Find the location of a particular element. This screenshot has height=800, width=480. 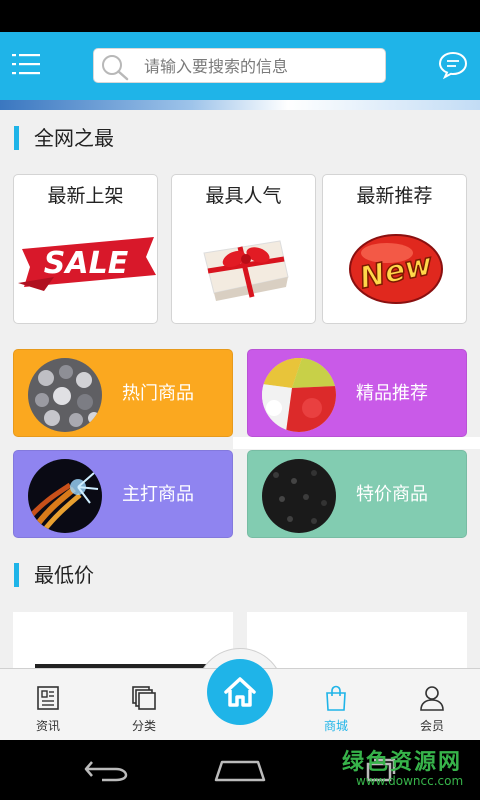

category-special-offers: 特价商品 is located at coordinates (357, 494).